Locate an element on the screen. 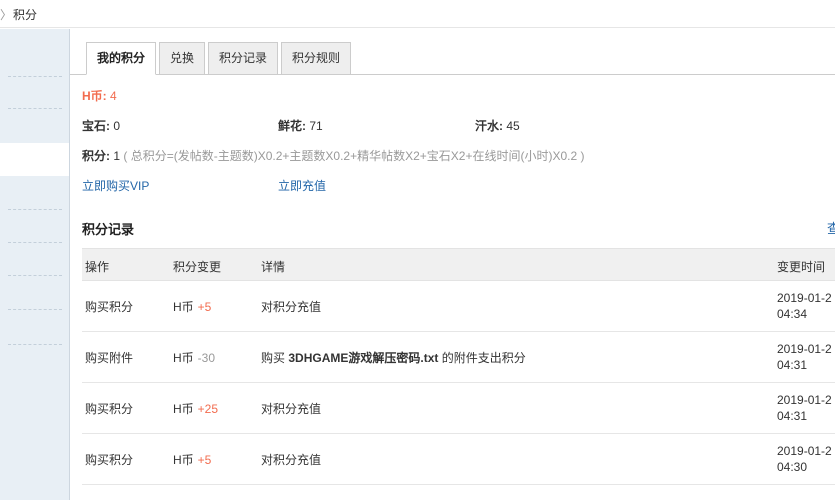  table-header: 操作 积分变更 详情 变更时间 is located at coordinates (458, 264).